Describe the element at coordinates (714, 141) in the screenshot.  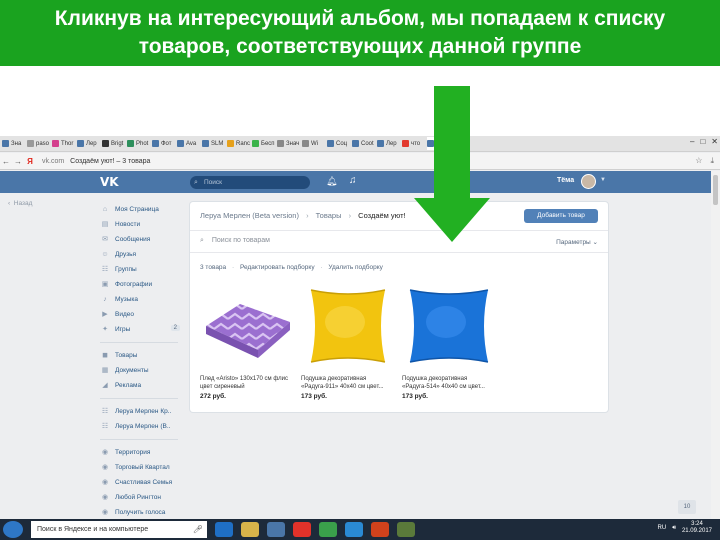
I see `close-icon: ✕` at that location.